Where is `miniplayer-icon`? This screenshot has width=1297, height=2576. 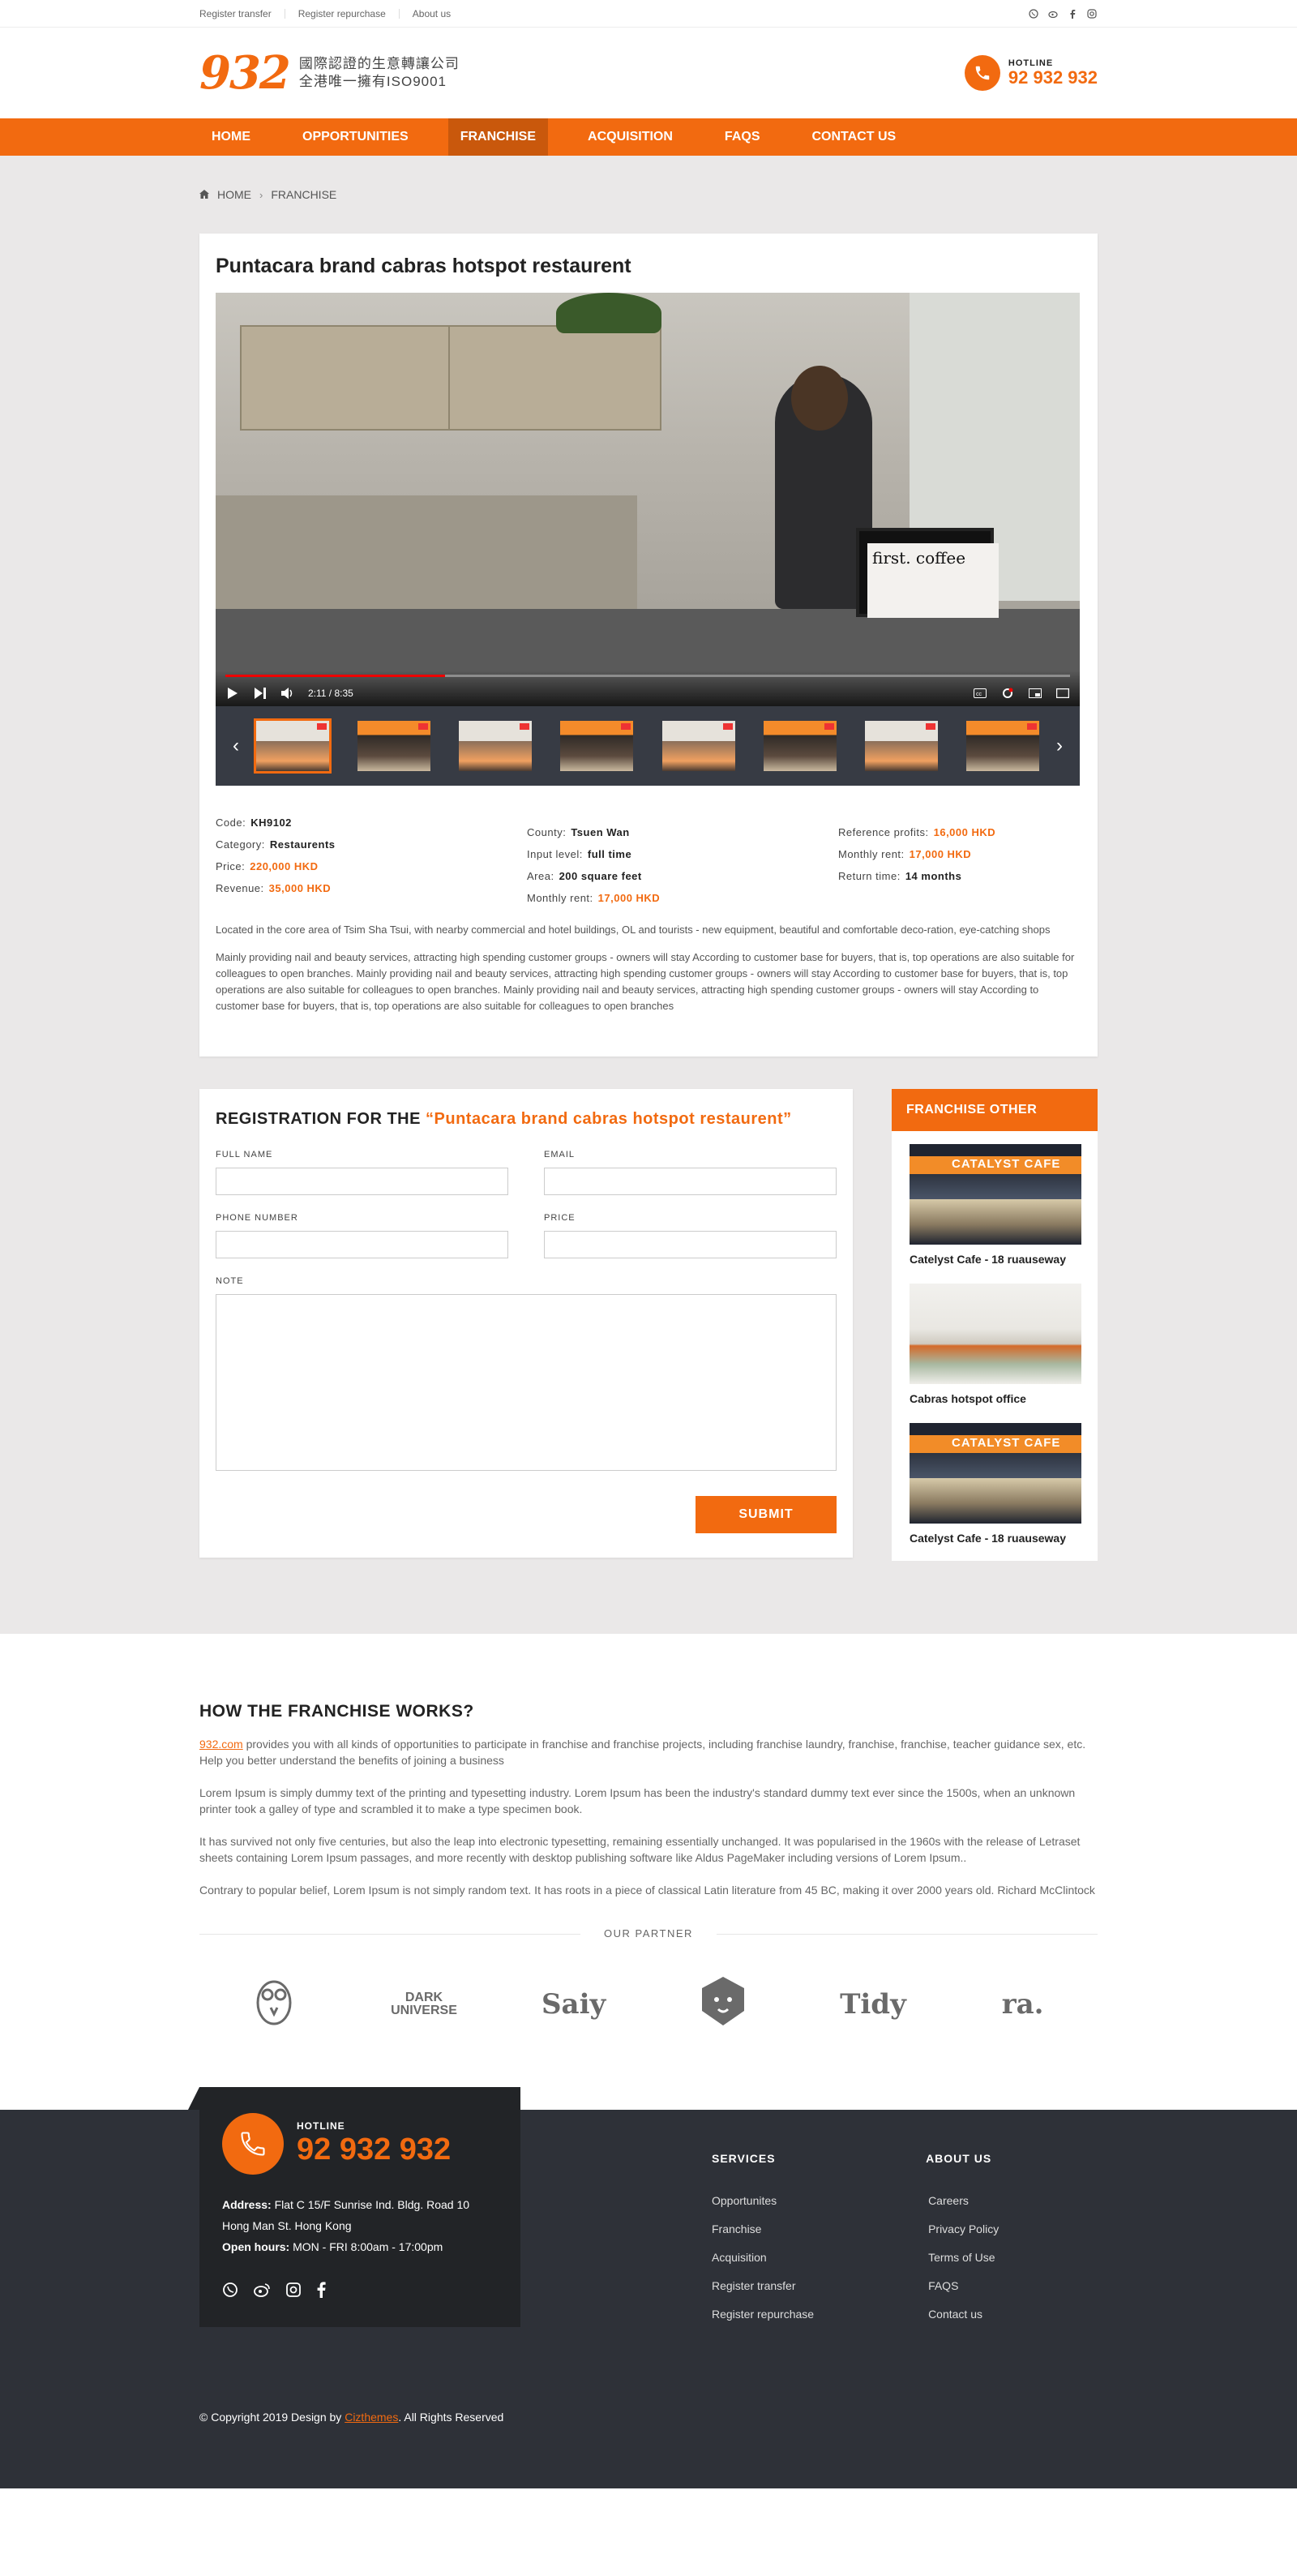
miniplayer-icon is located at coordinates (1035, 693).